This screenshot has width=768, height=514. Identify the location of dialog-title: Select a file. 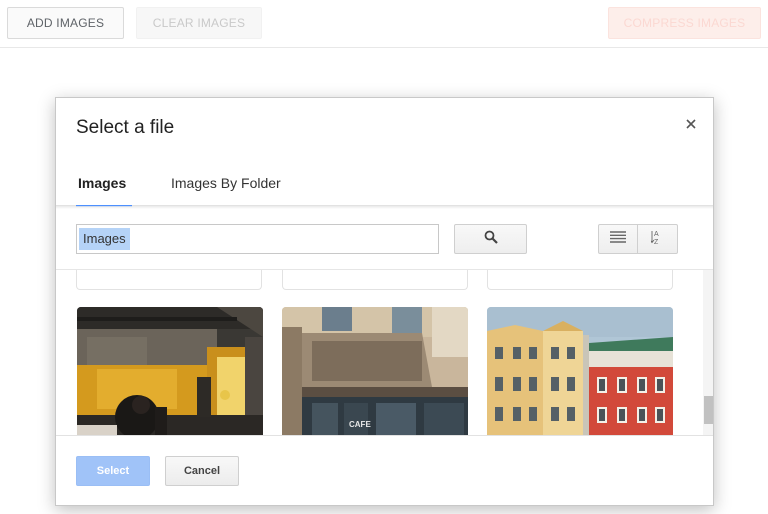
(125, 127).